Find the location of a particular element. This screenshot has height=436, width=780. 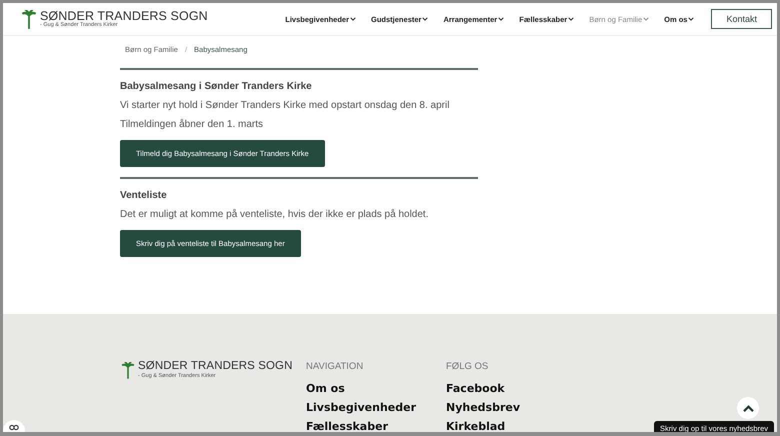

footer-link: Nyhedsbrev is located at coordinates (516, 407).